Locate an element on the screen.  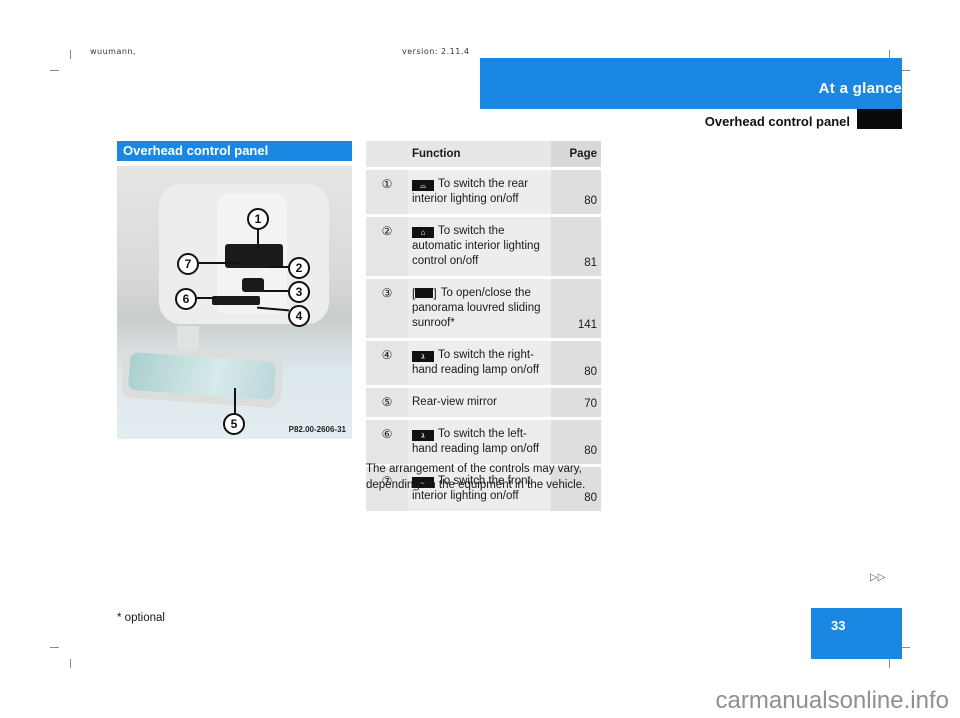
page-number: 33 is located at coordinates (838, 625).